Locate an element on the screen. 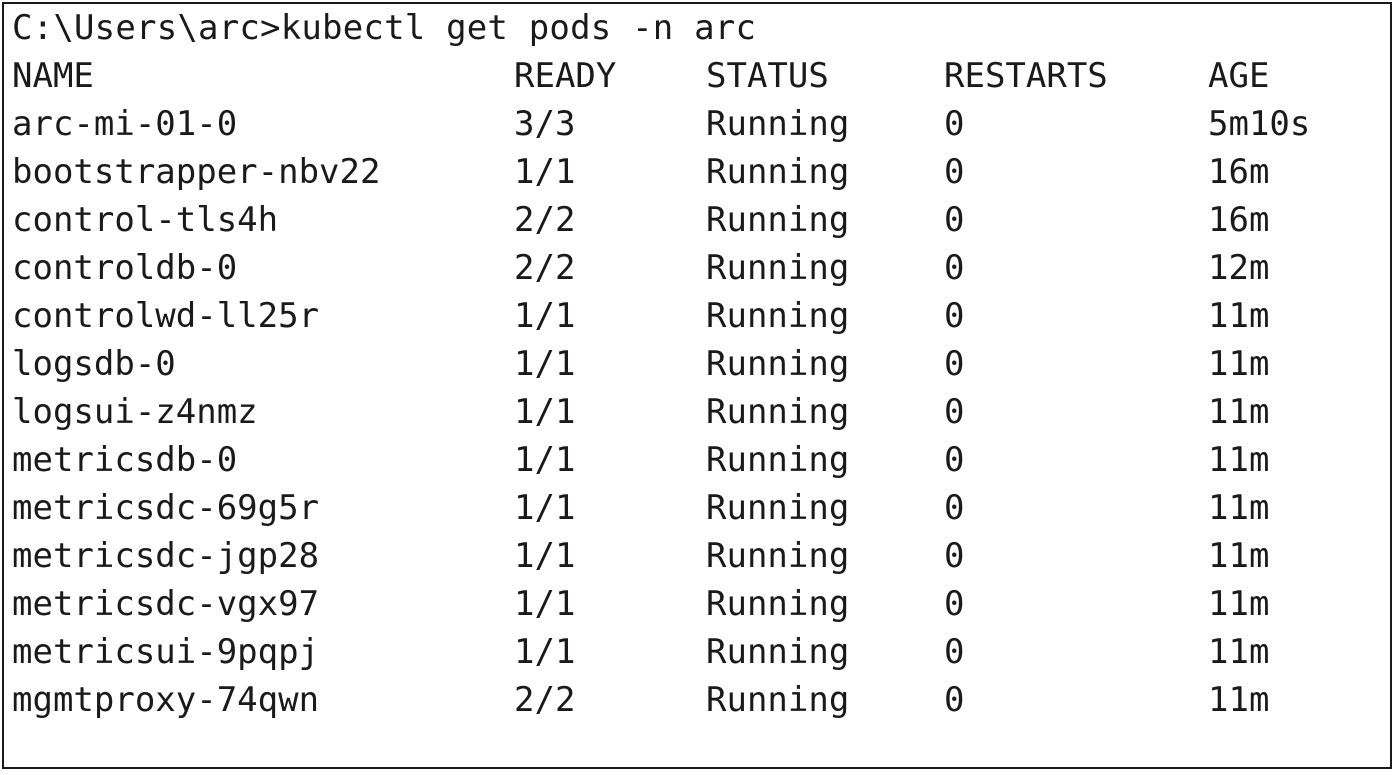  pod-name: logsdb-0 is located at coordinates (94, 364).